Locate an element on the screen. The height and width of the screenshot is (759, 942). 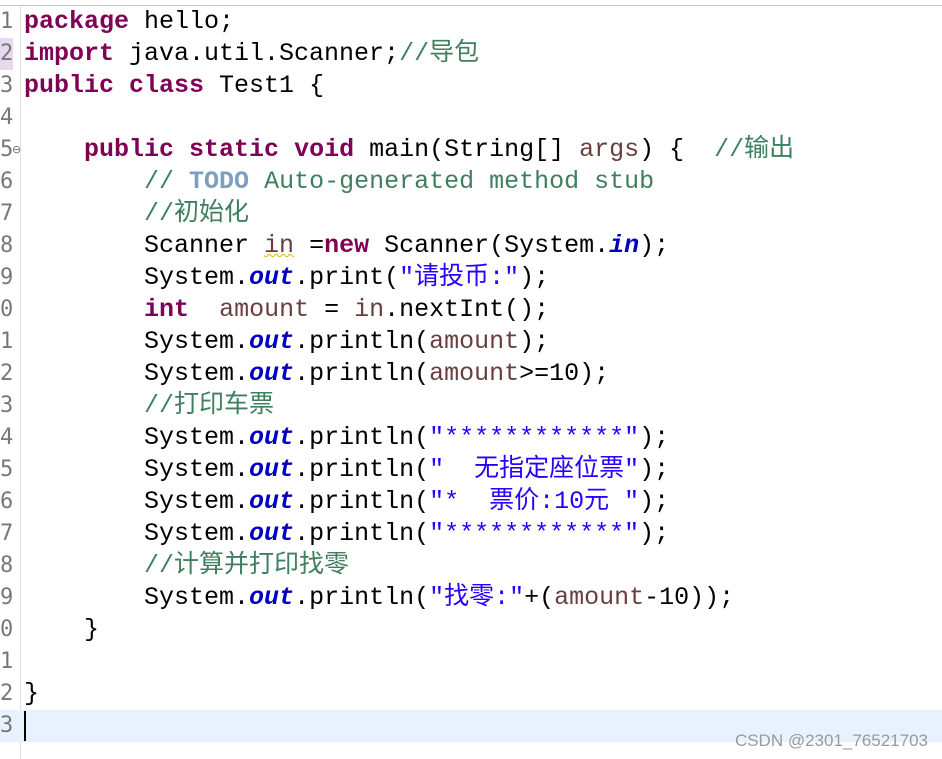
code-line: 6 System.out.println("* 票价:10元 "); is located at coordinates (471, 502).